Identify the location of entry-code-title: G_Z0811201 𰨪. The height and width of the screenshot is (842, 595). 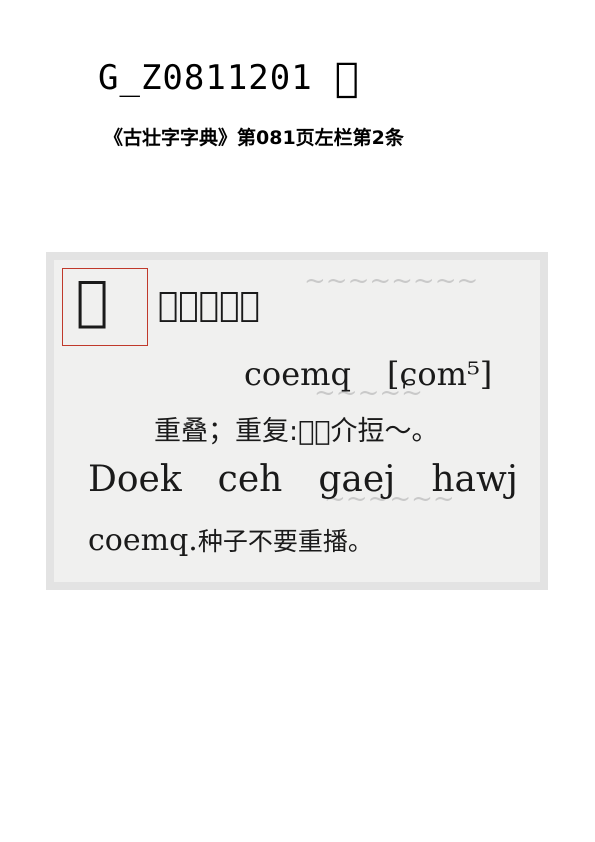
(229, 78).